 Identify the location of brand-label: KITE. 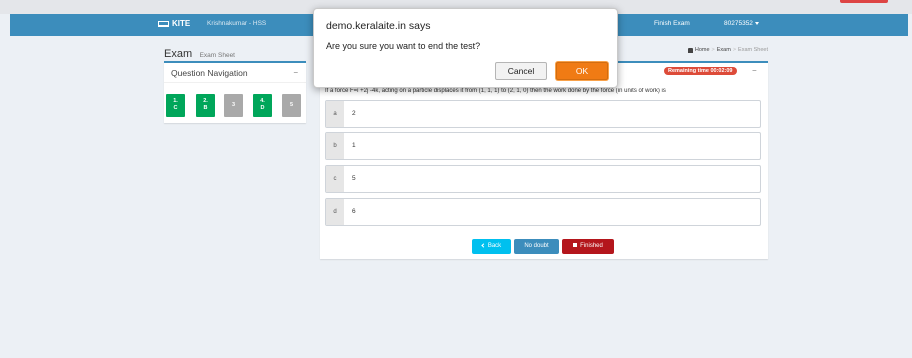
(181, 23).